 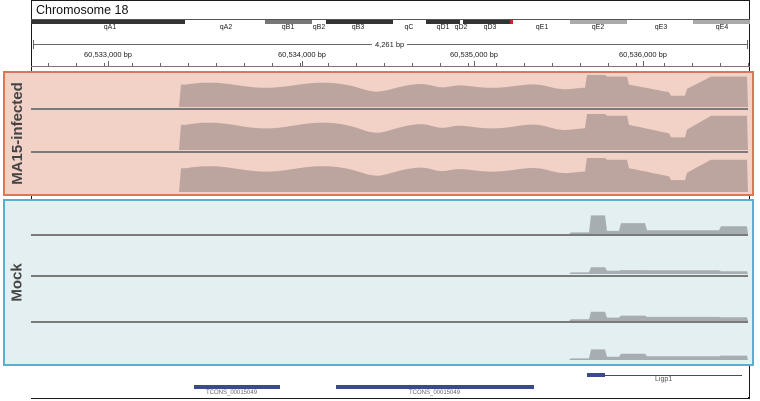 What do you see at coordinates (390, 66) in the screenshot?
I see `ruler-bottom-line` at bounding box center [390, 66].